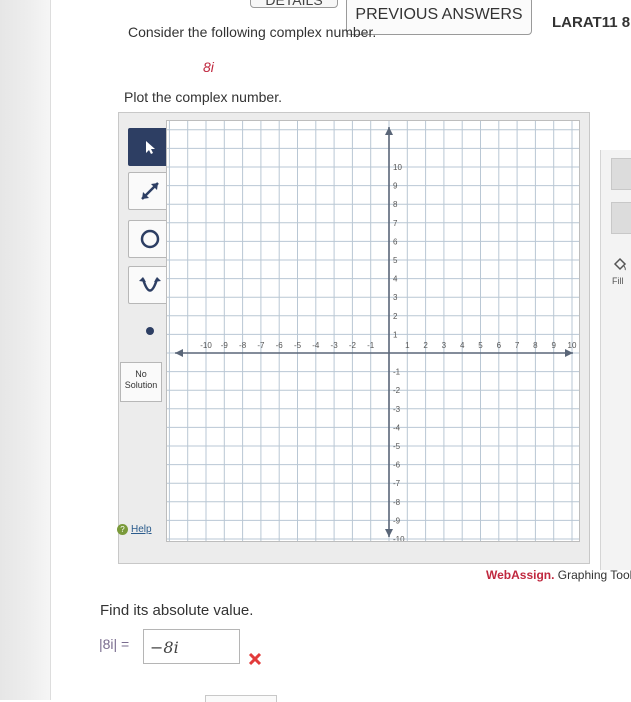  I want to click on x-tick-label: 5, so click(480, 345).